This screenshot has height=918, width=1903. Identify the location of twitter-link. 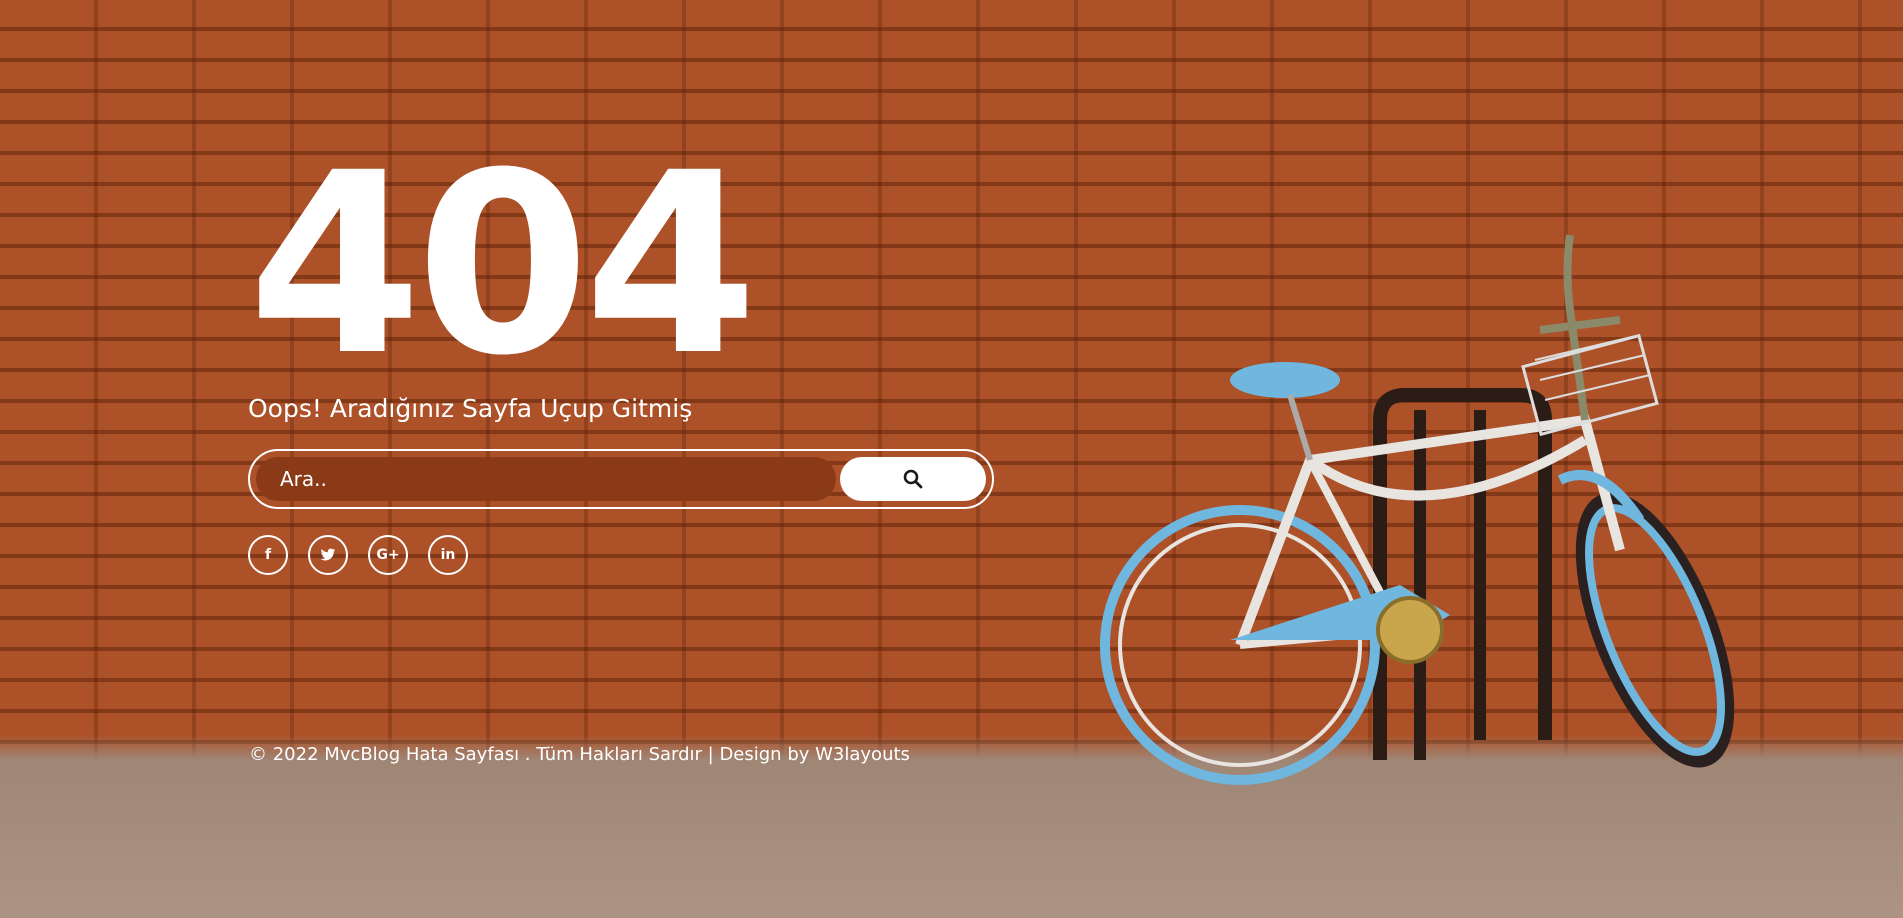
(328, 555).